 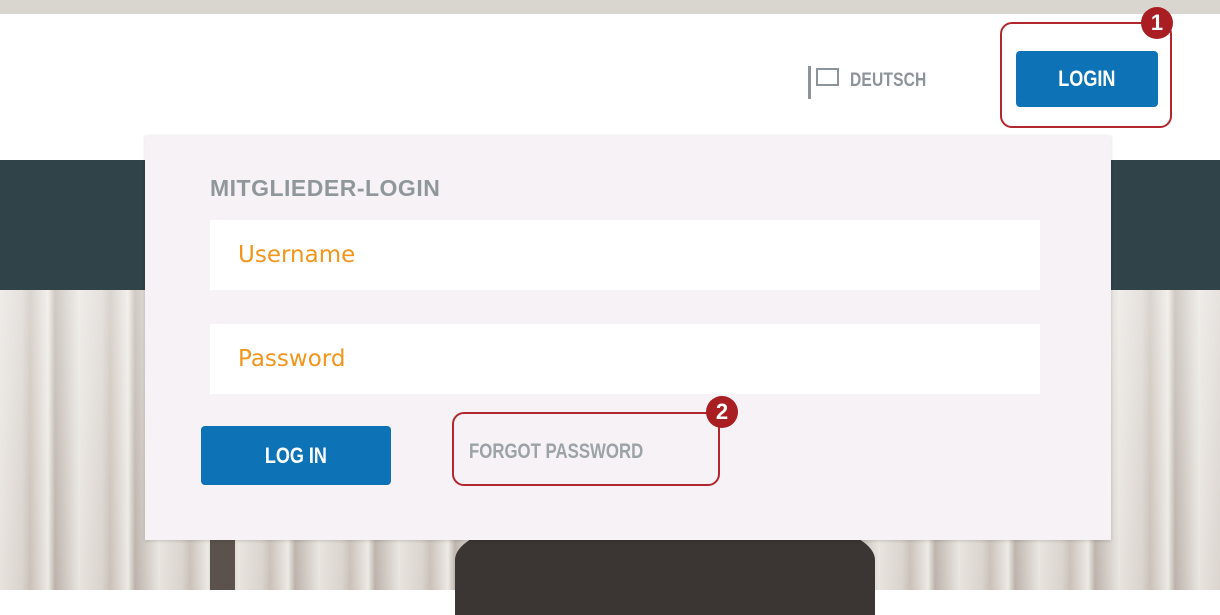 I want to click on top-divider, so click(x=610, y=7).